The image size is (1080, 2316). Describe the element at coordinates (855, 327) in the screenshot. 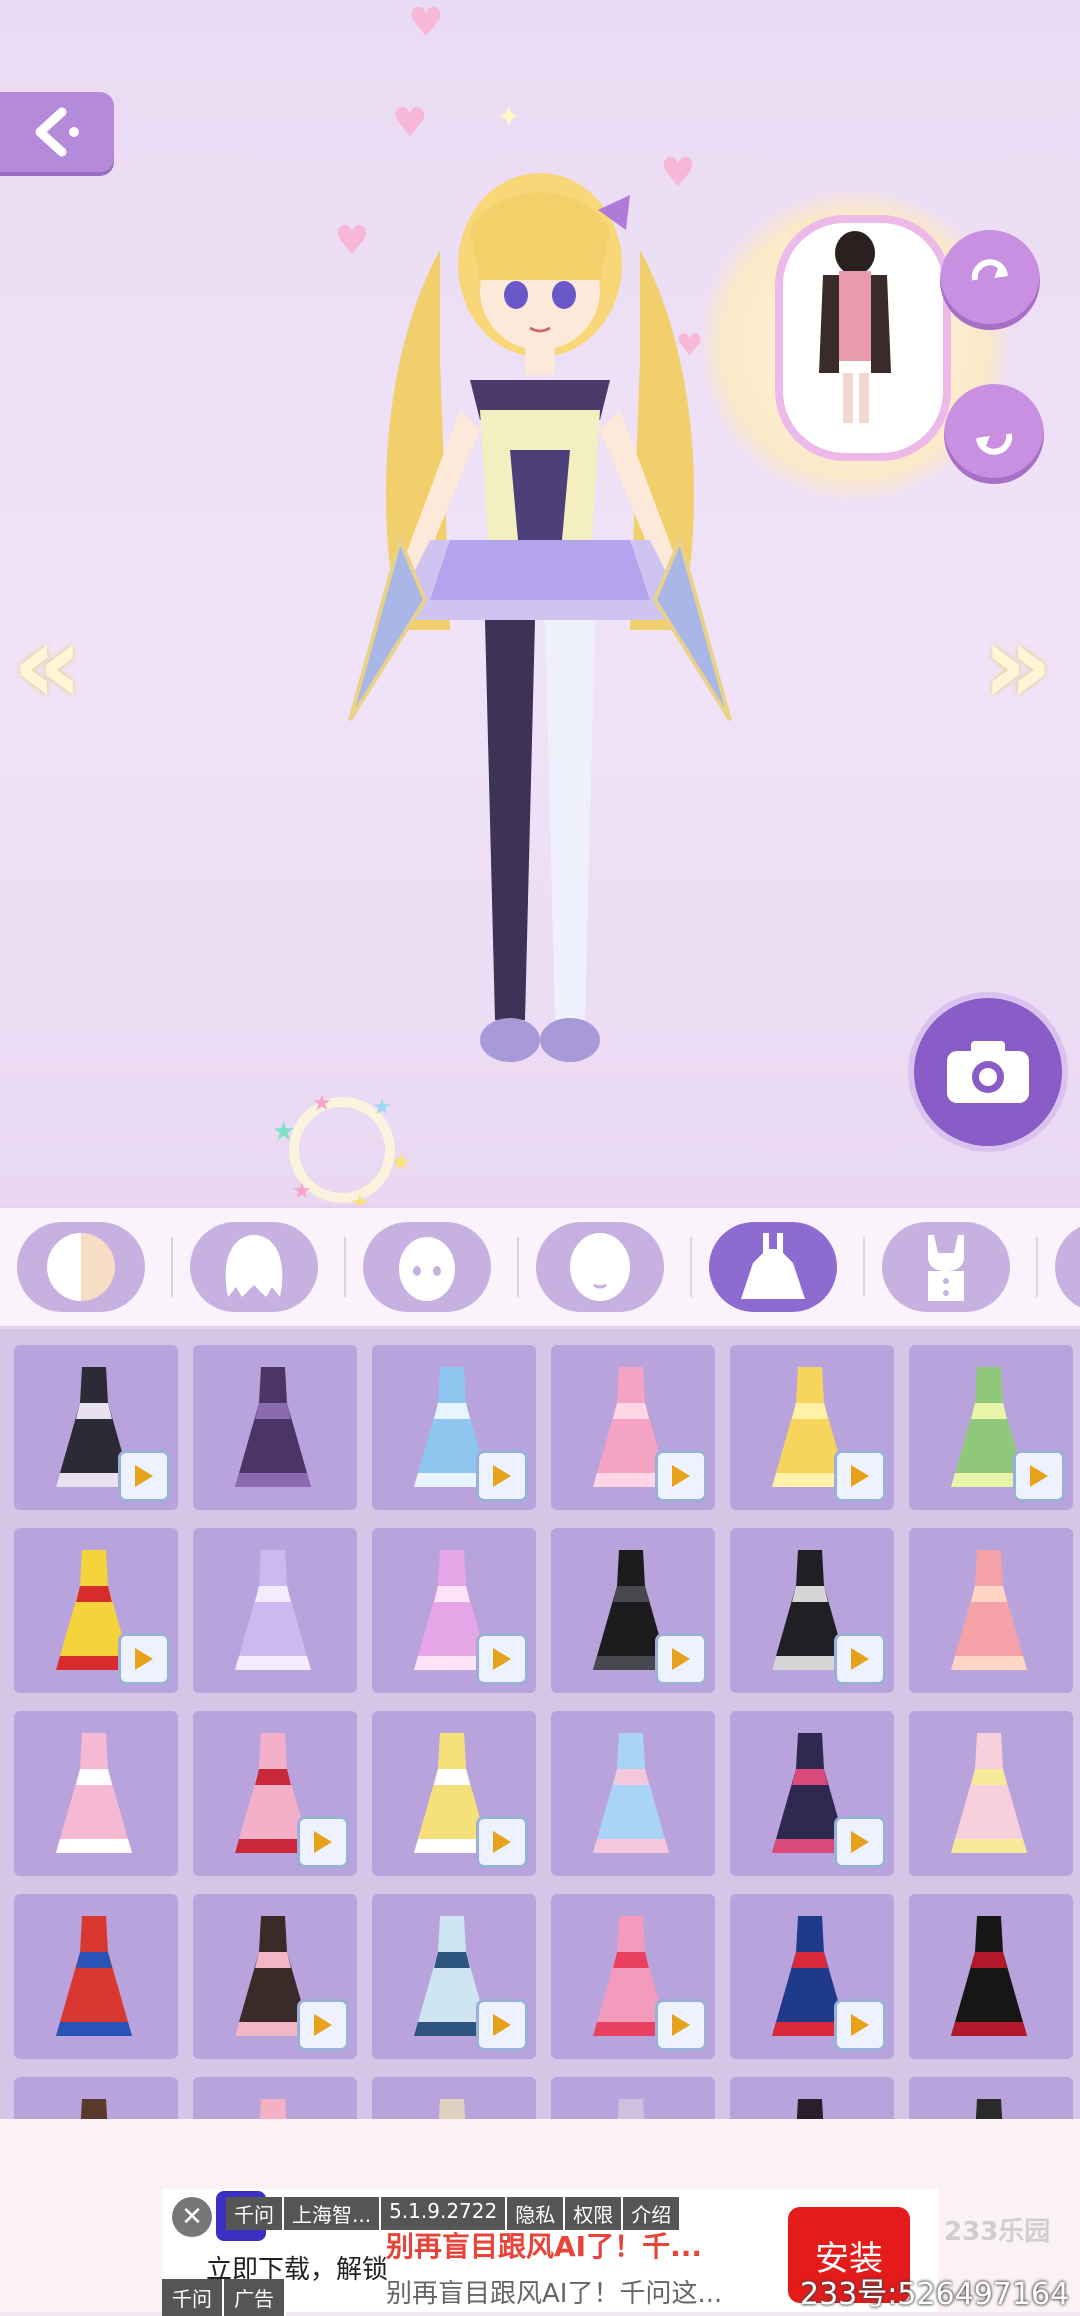

I see `preview-character-icon` at that location.